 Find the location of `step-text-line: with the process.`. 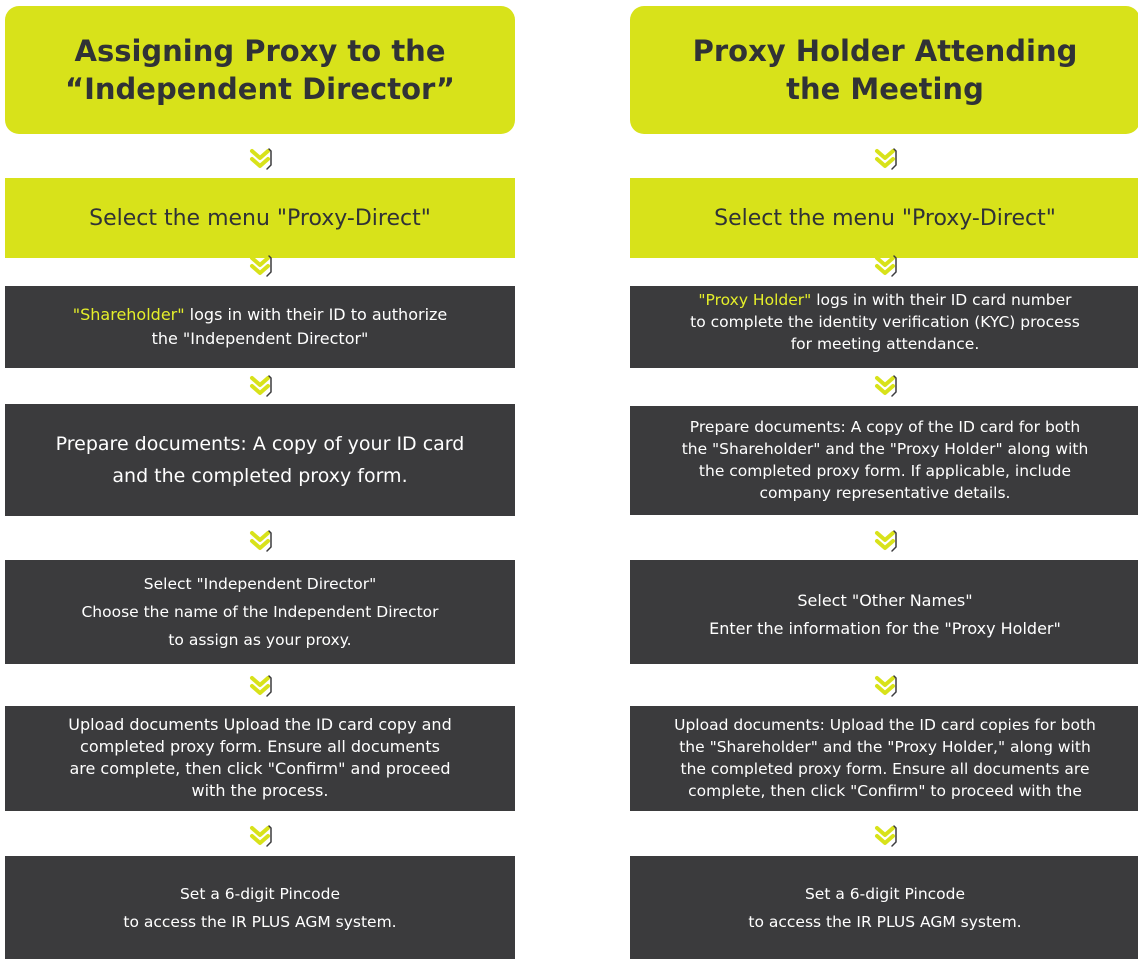

step-text-line: with the process. is located at coordinates (260, 790).